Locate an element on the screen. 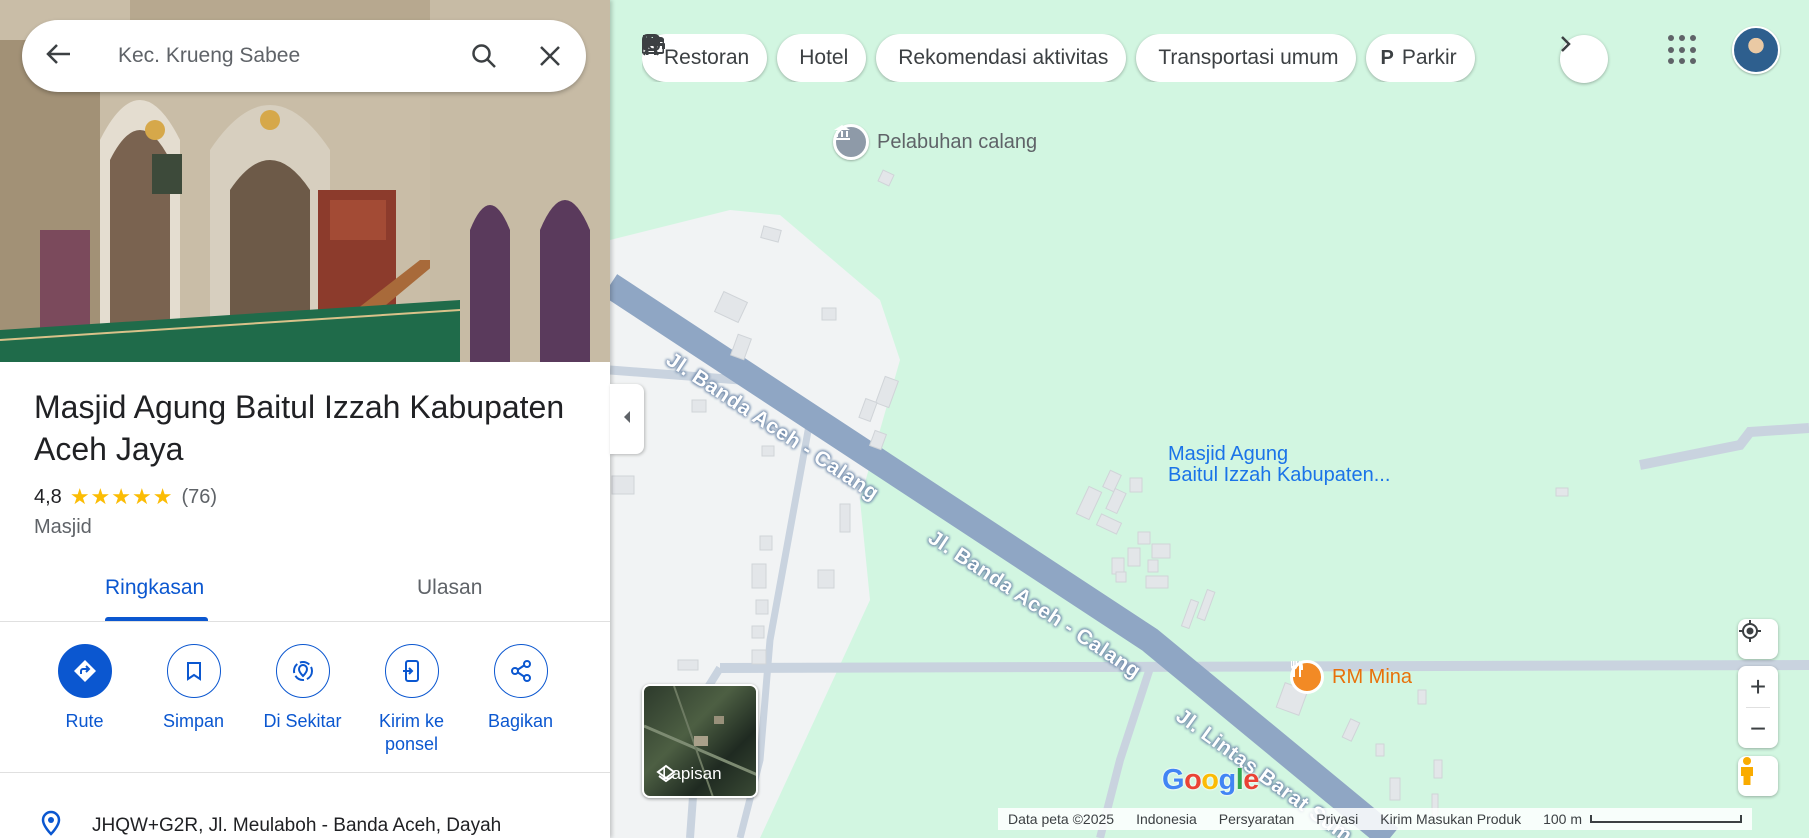 This screenshot has width=1809, height=838. place-photo: Kec. Krueng Sabee is located at coordinates (305, 181).